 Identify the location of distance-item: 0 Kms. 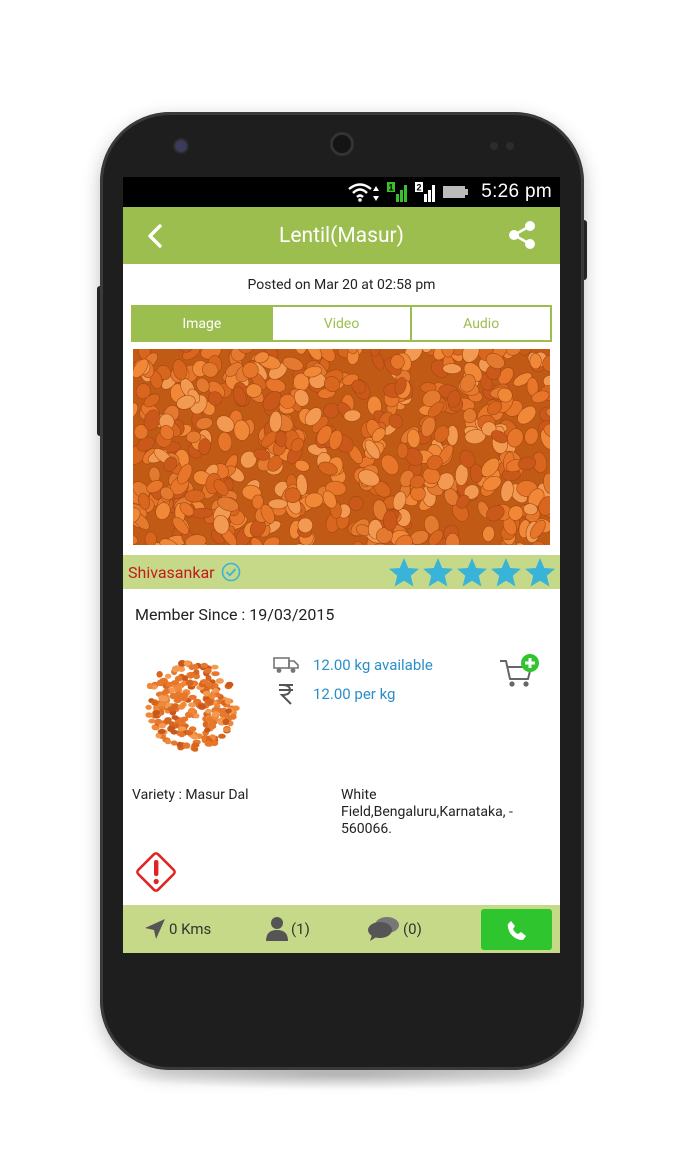
(177, 929).